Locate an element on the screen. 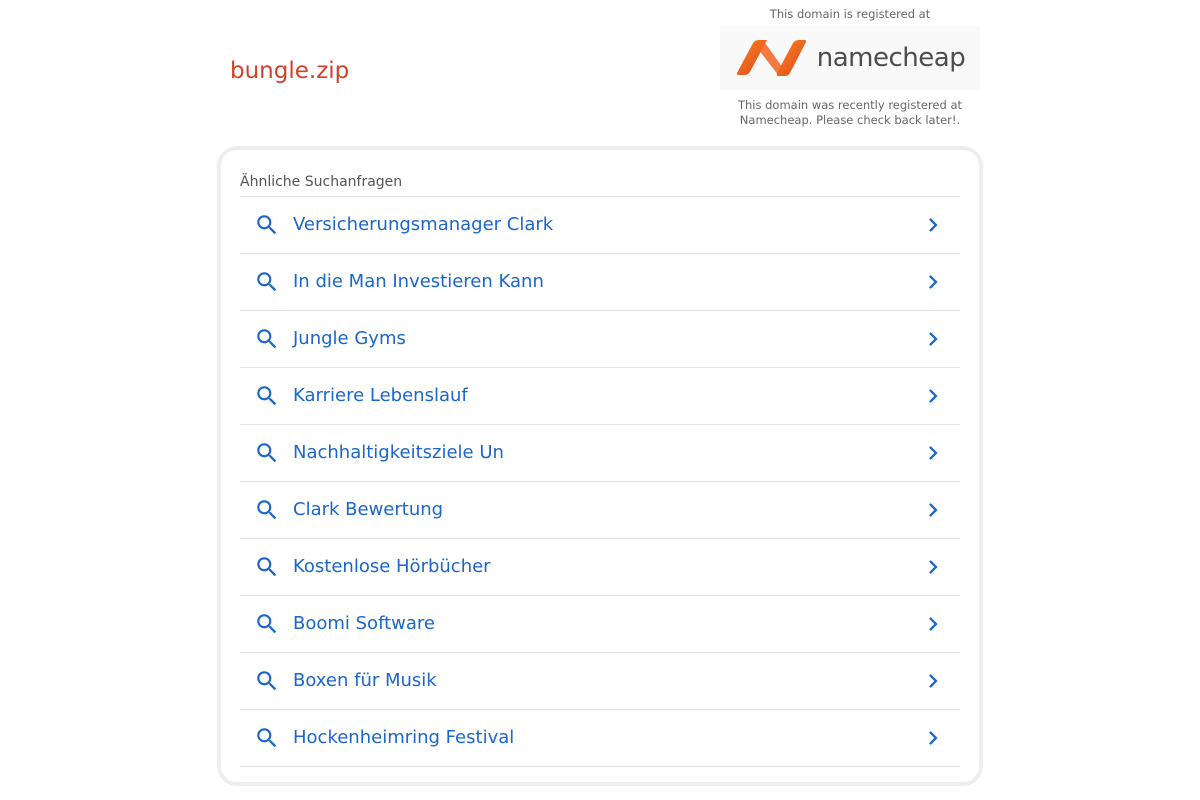 This screenshot has height=800, width=1200. related-search-label: Nachhaltigkeitsziele Un is located at coordinates (398, 452).